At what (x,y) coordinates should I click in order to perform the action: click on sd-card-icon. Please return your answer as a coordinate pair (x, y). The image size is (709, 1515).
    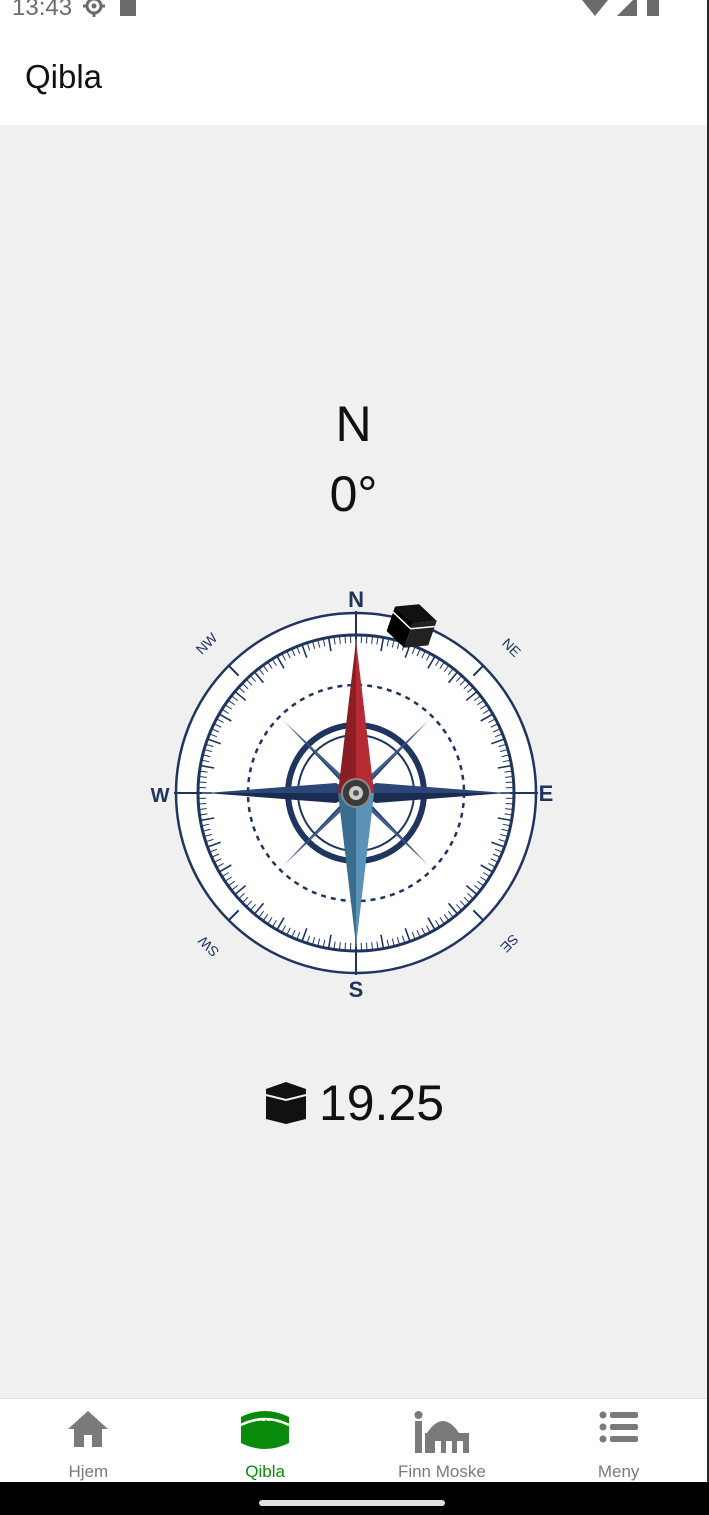
    Looking at the image, I should click on (128, 8).